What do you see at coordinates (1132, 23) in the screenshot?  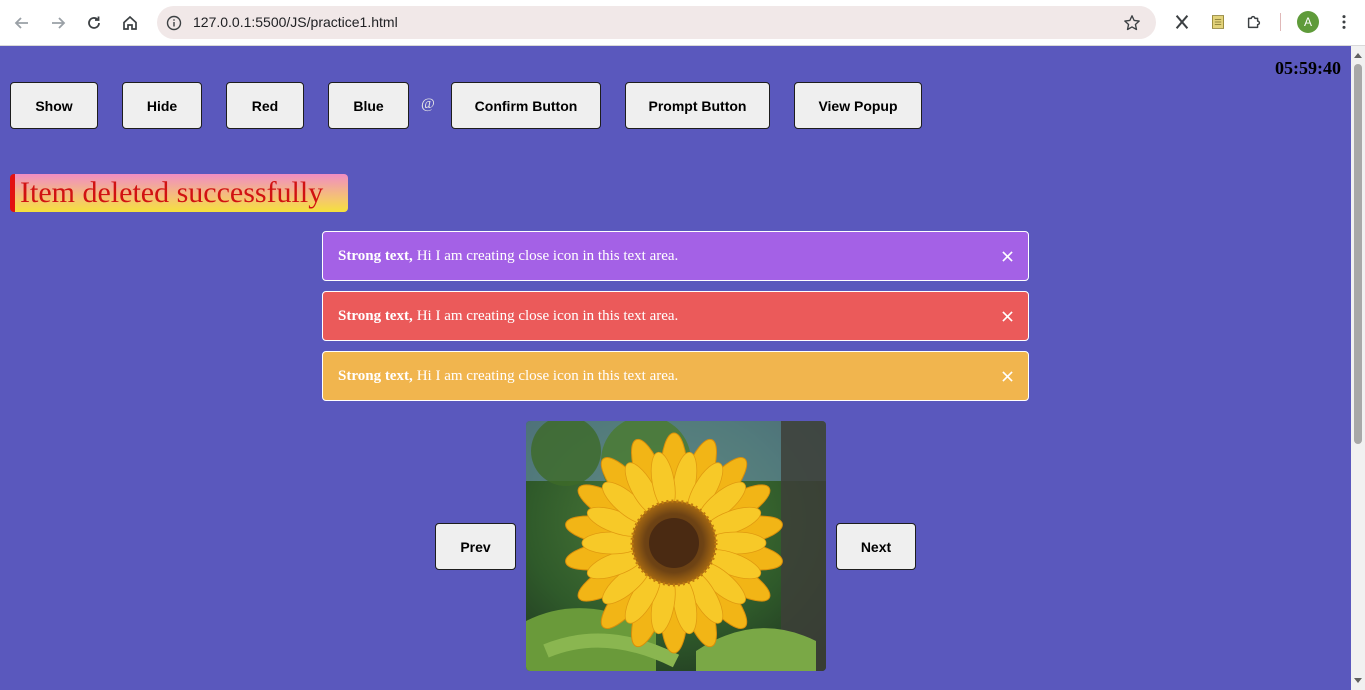 I see `bookmark-star-icon` at bounding box center [1132, 23].